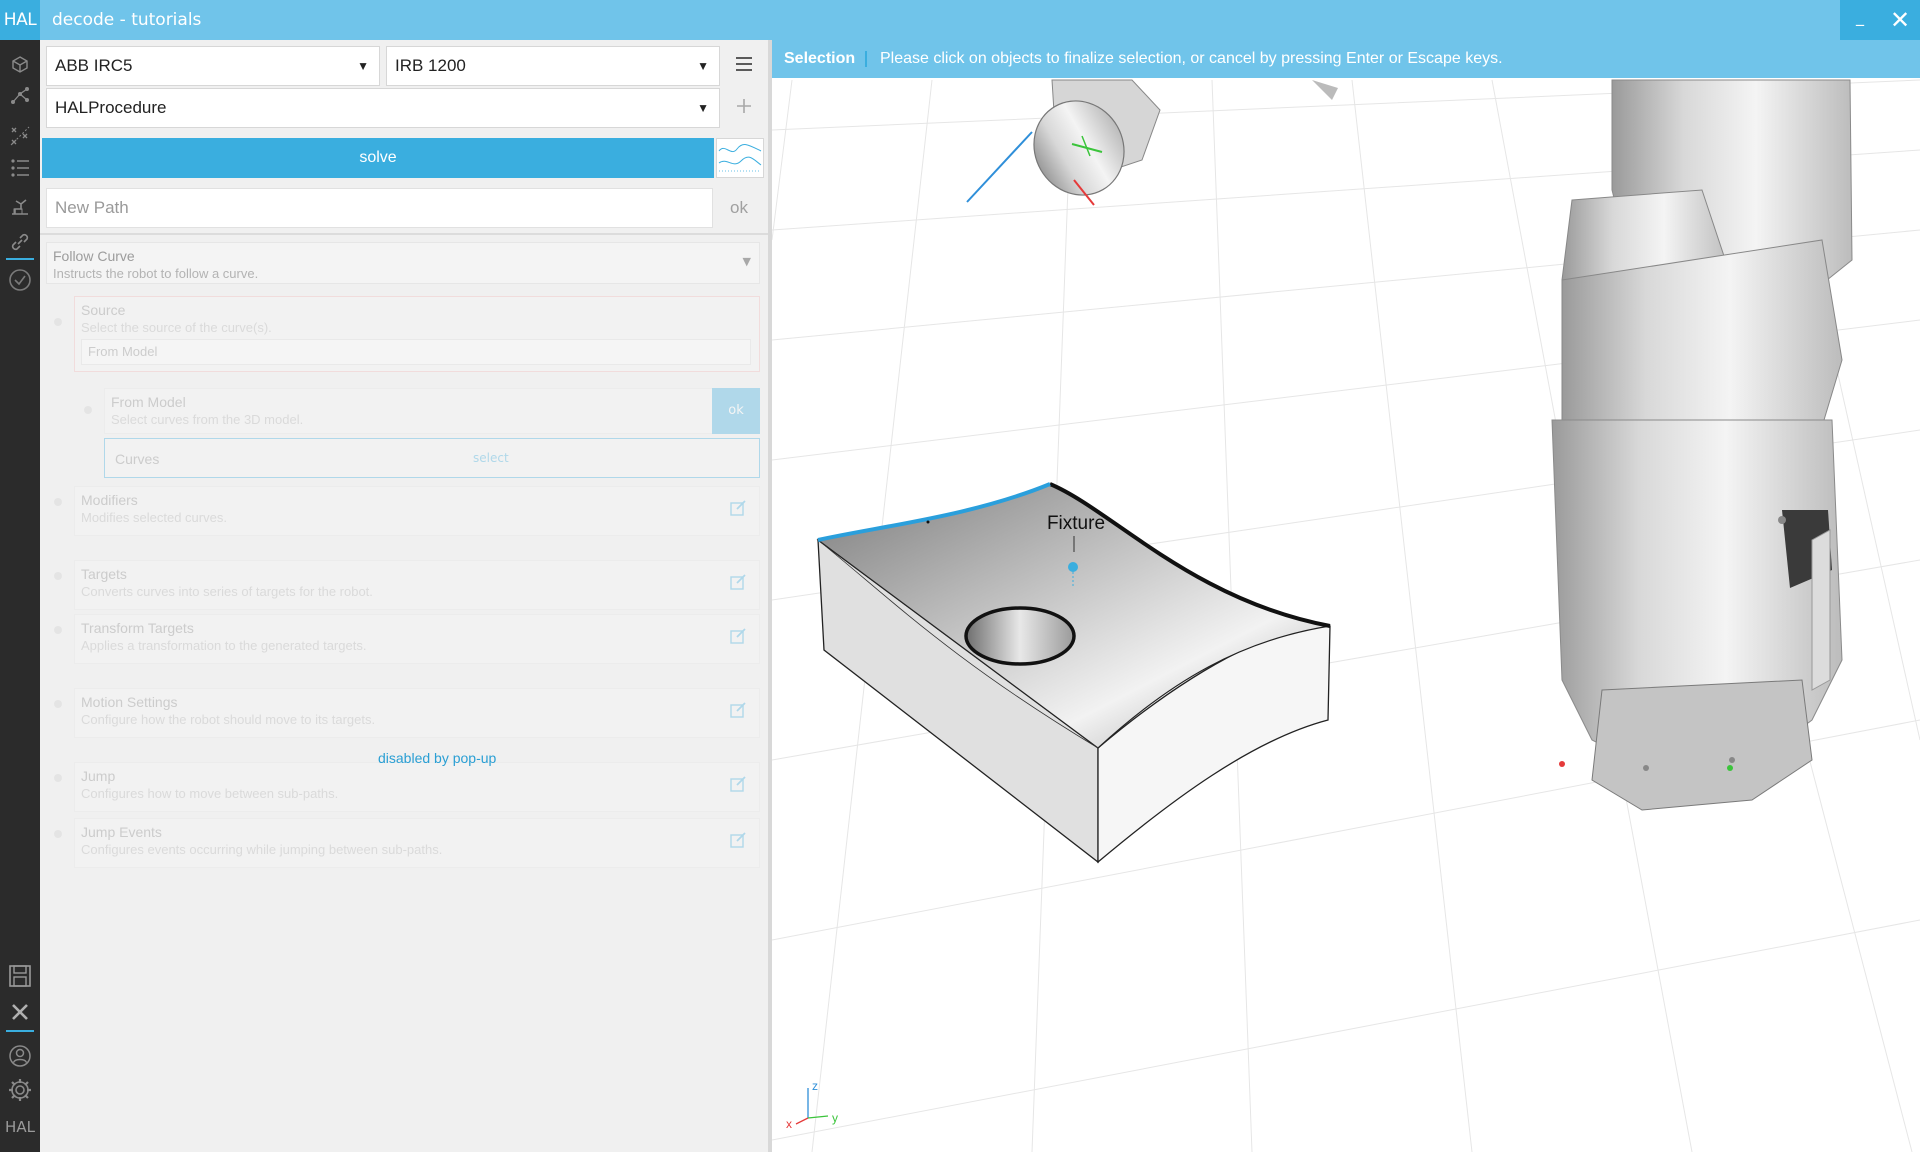 Image resolution: width=1920 pixels, height=1152 pixels. I want to click on curves-label: Curves, so click(137, 459).